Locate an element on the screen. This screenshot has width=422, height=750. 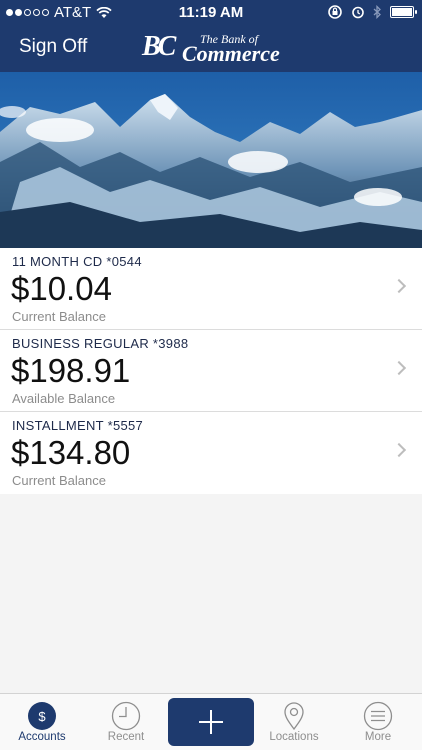
tab-recent: Recent is located at coordinates (126, 722).